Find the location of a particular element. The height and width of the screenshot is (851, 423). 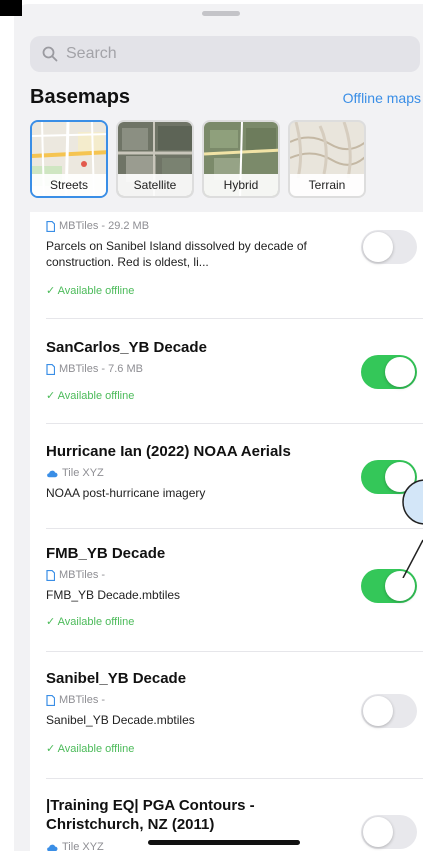

layer-title: FMB_YB Decade is located at coordinates (106, 553).